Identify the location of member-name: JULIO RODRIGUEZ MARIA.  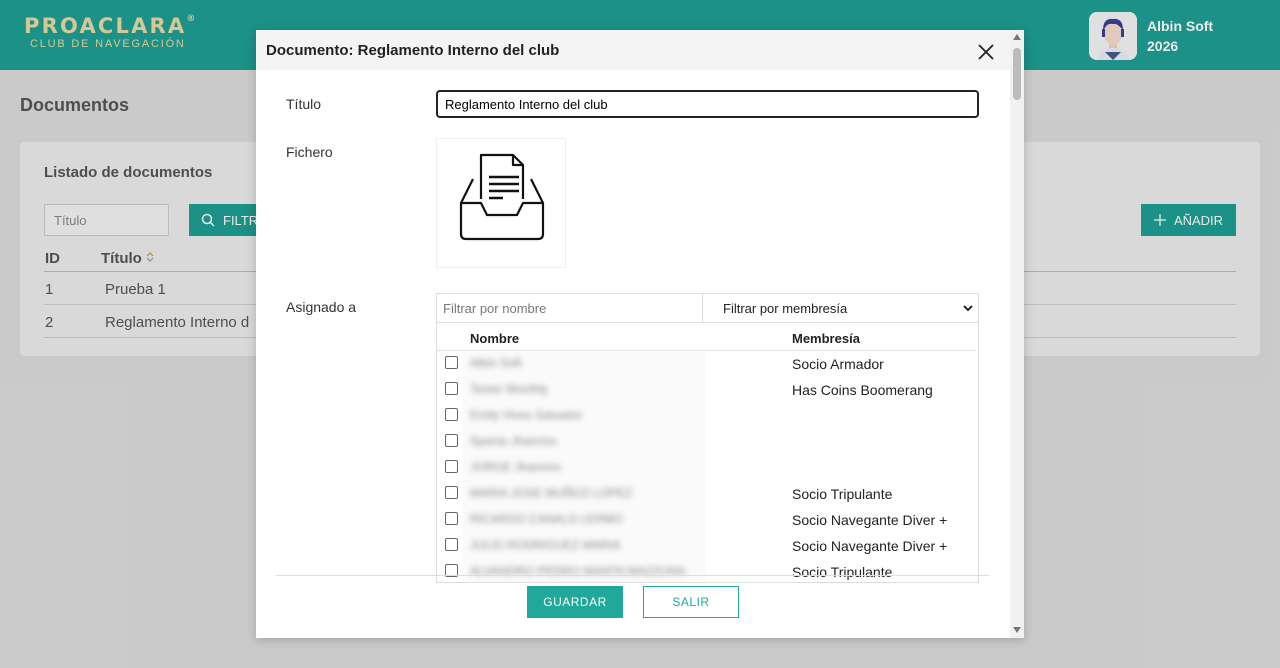
(545, 545).